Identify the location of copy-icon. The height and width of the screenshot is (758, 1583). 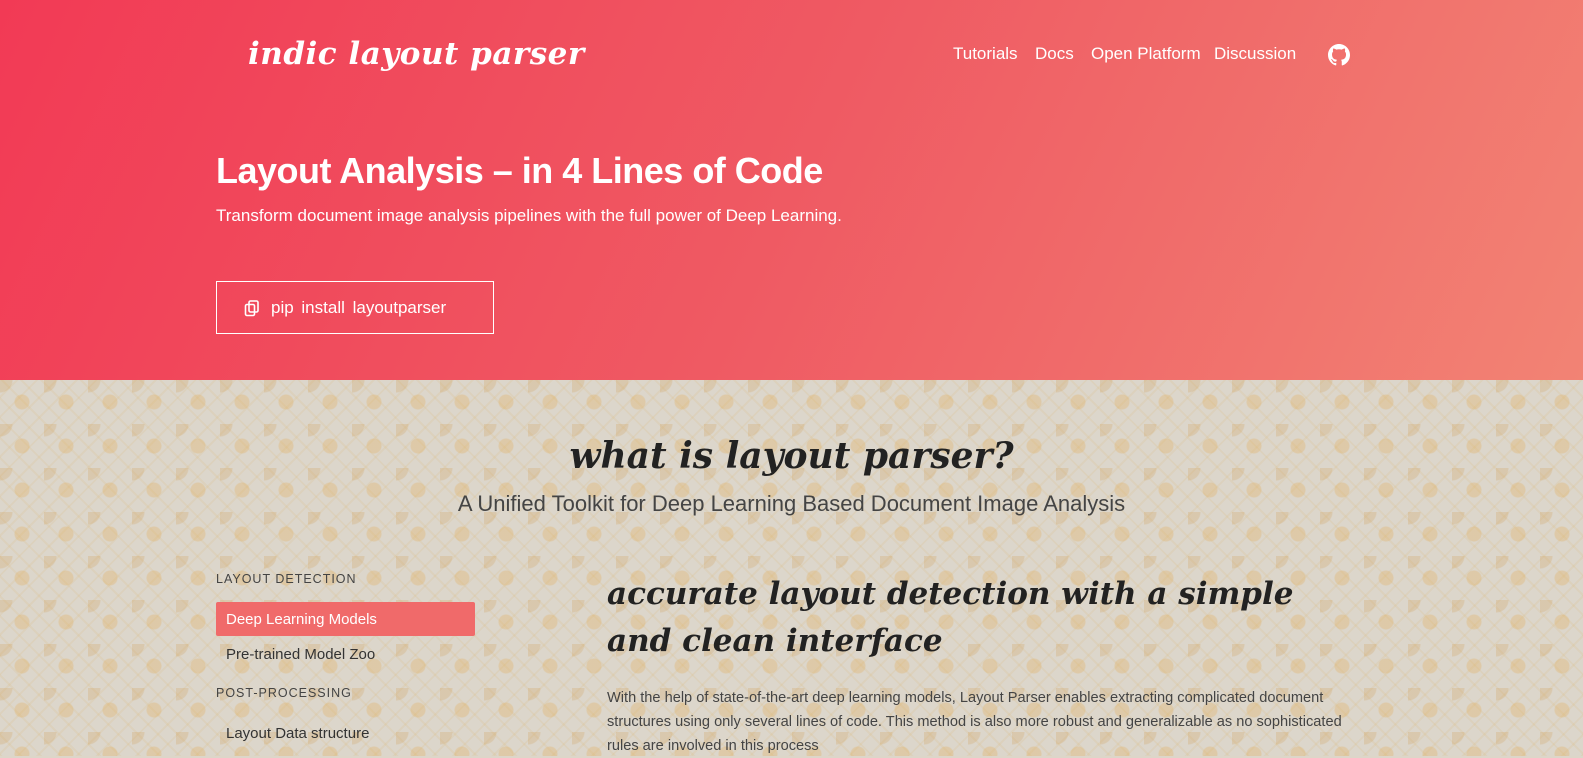
(251, 307).